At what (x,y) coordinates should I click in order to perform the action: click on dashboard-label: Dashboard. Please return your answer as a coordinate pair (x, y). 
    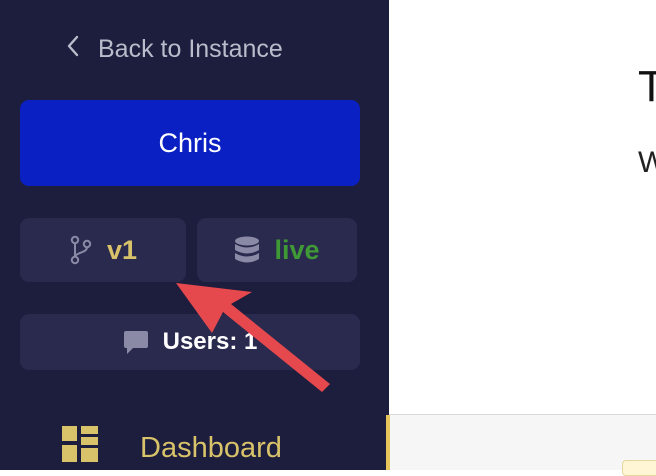
    Looking at the image, I should click on (211, 447).